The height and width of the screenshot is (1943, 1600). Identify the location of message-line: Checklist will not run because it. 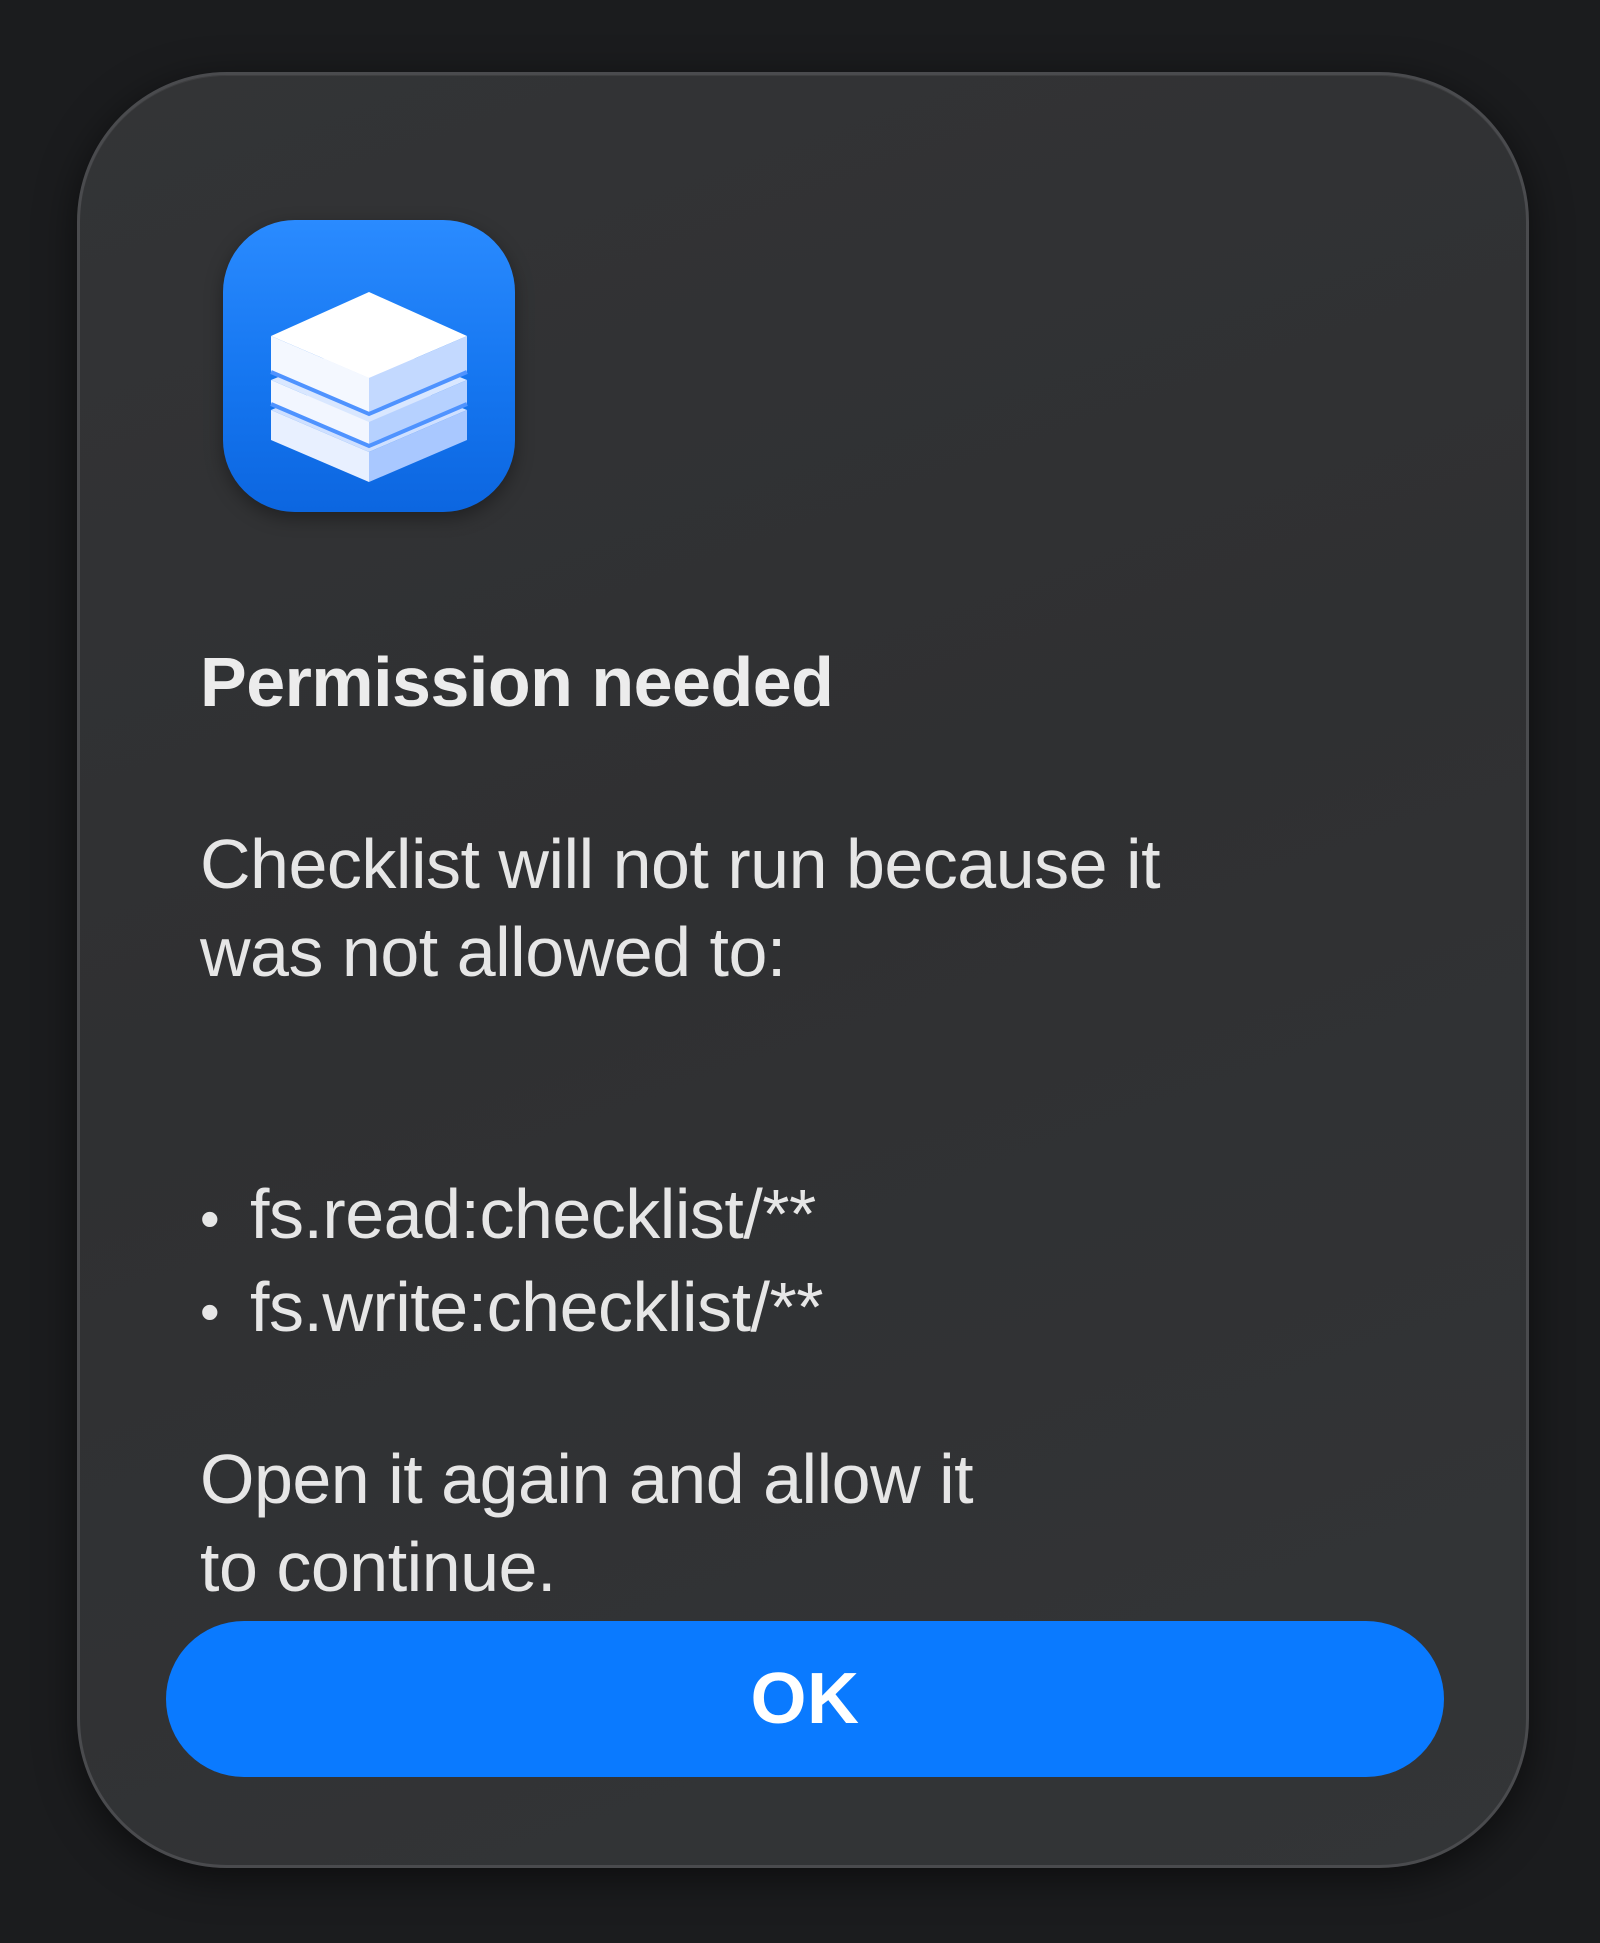
(680, 864).